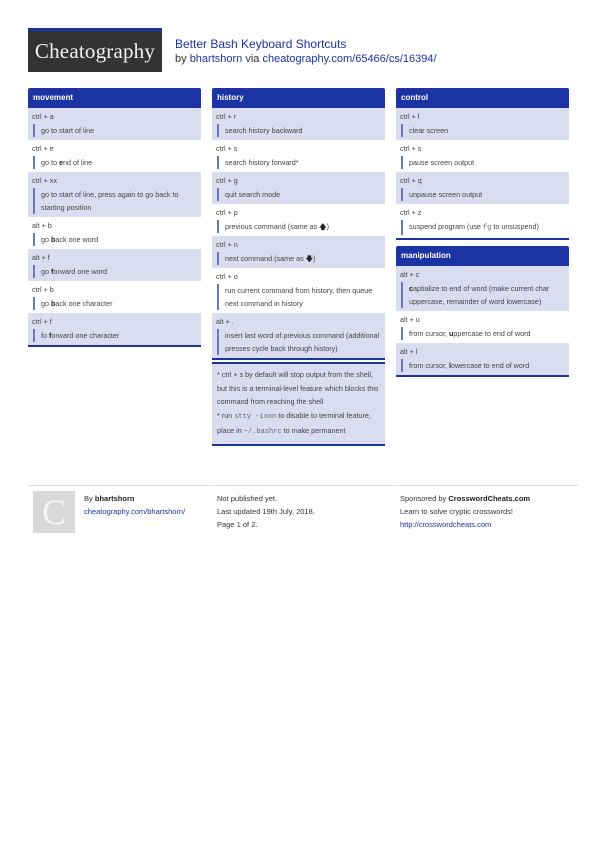  Describe the element at coordinates (265, 258) in the screenshot. I see `desc-text: next command (same as` at that location.